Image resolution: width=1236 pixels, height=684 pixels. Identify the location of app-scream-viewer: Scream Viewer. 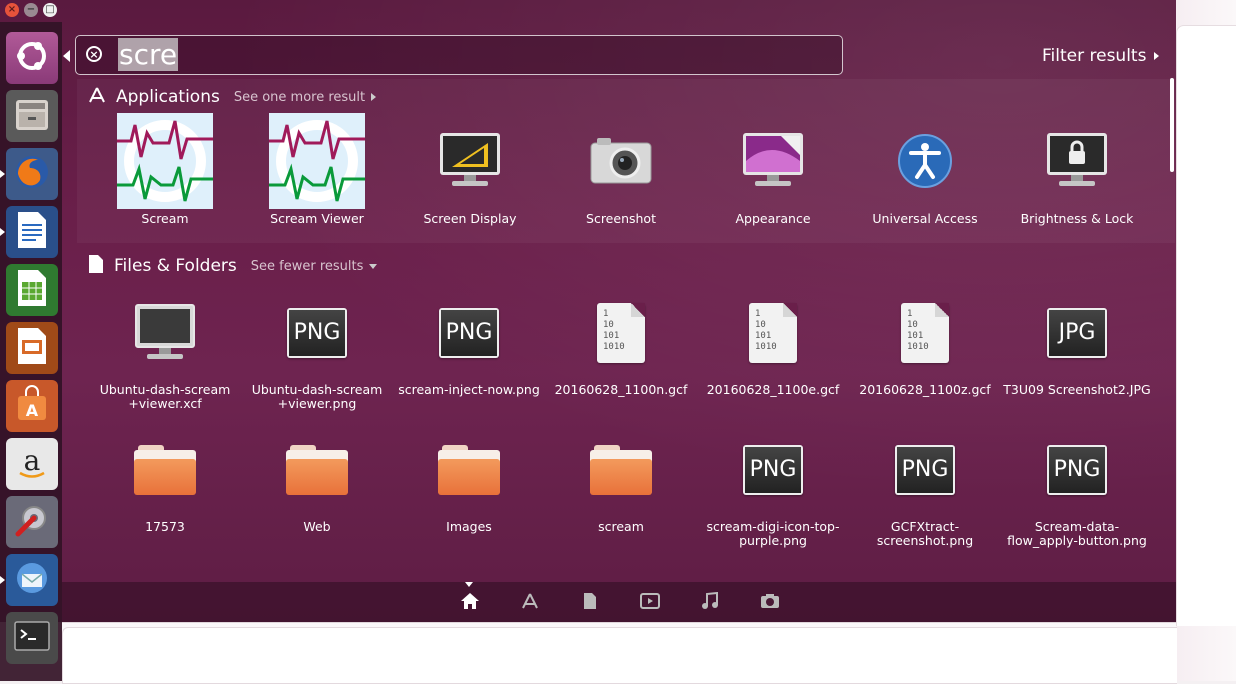
(317, 169).